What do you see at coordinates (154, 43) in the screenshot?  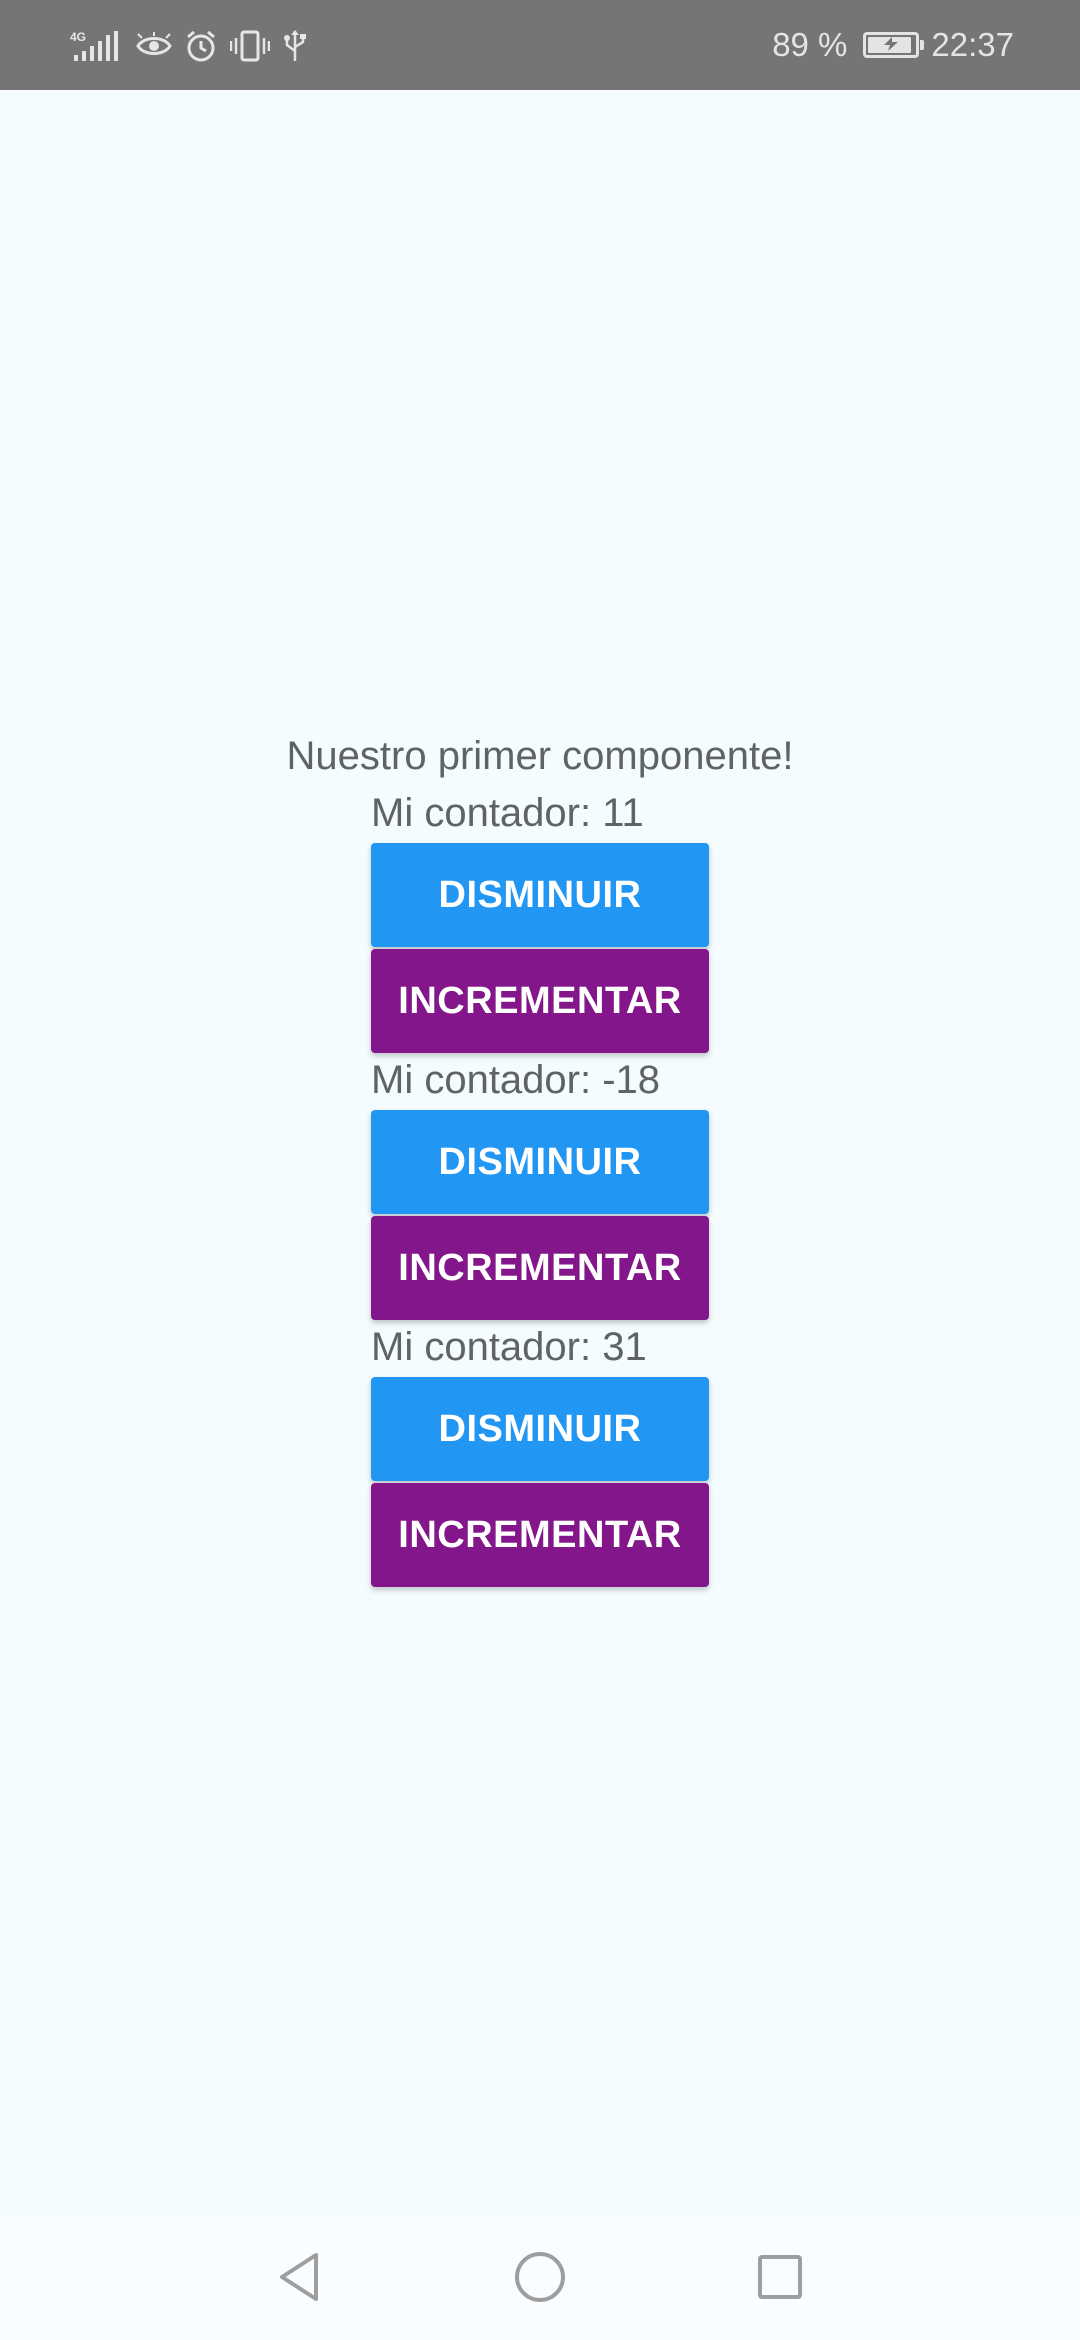 I see `eye-icon` at bounding box center [154, 43].